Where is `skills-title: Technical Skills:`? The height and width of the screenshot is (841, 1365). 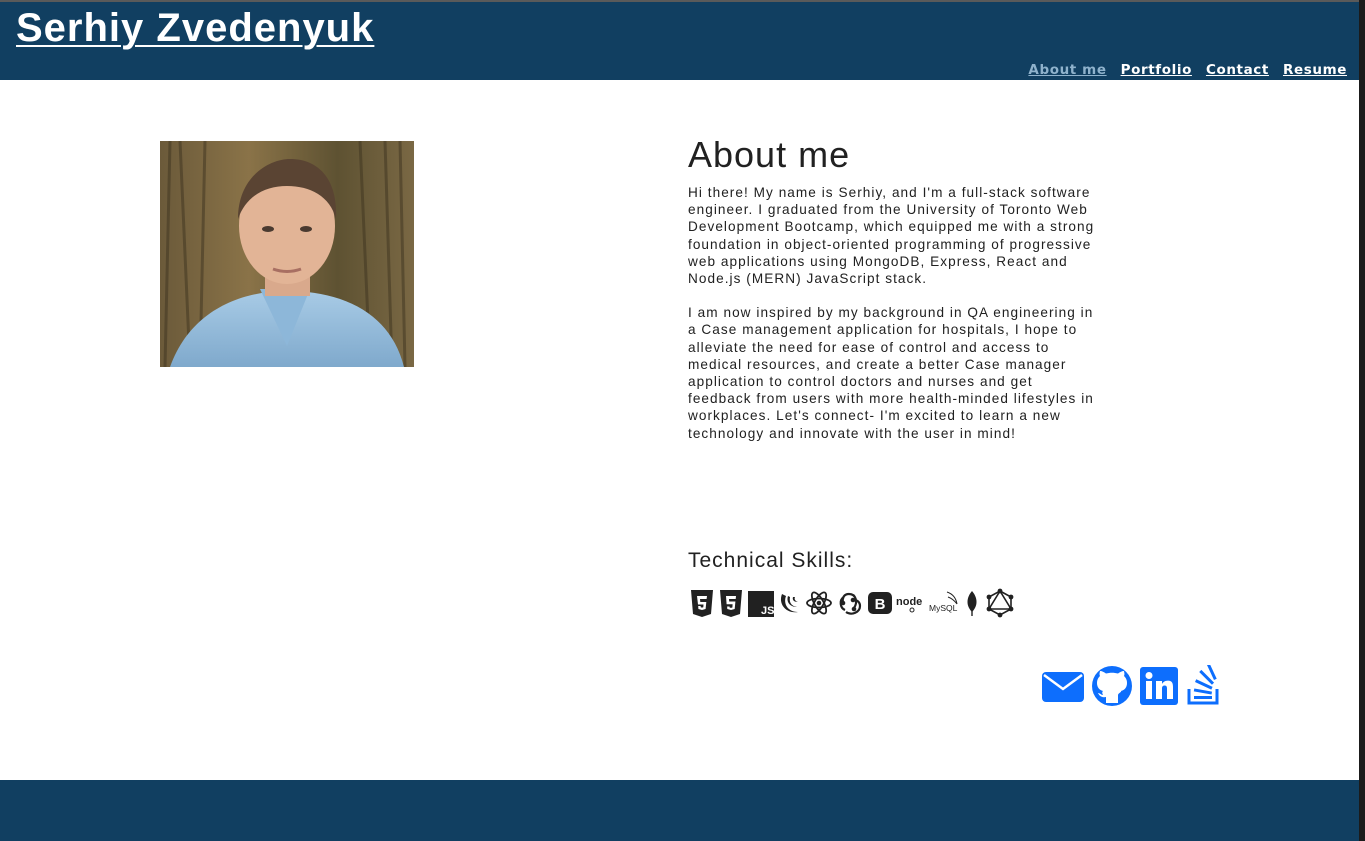
skills-title: Technical Skills: is located at coordinates (771, 560).